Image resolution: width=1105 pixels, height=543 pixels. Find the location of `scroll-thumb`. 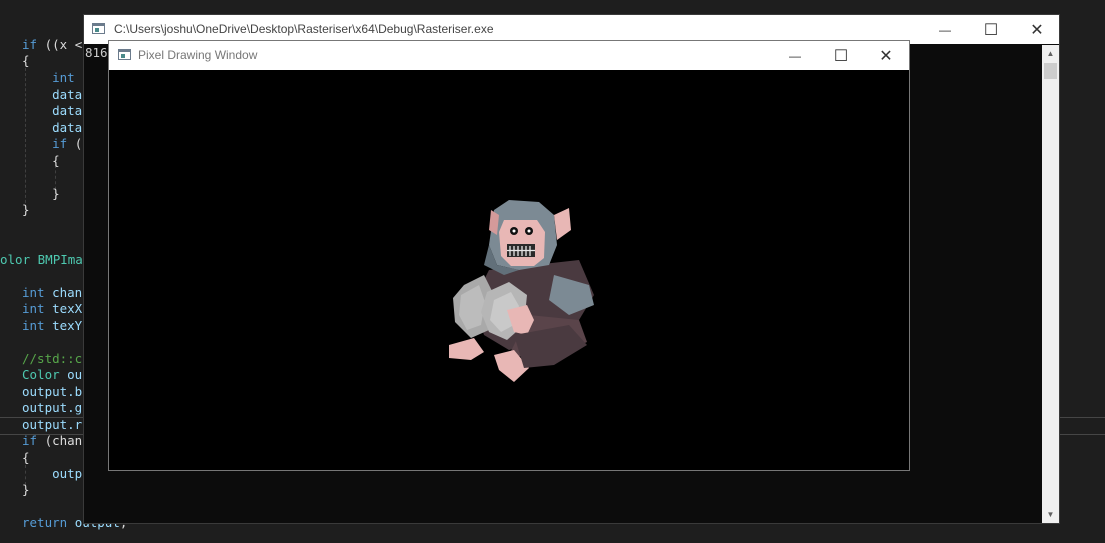

scroll-thumb is located at coordinates (1050, 71).